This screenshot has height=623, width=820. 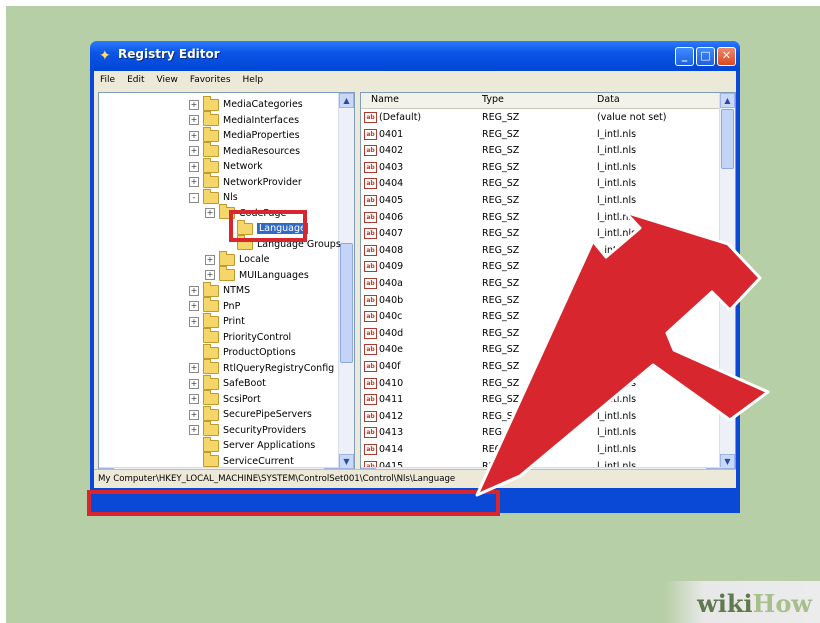 I want to click on watermark: wikiHow, so click(x=742, y=602).